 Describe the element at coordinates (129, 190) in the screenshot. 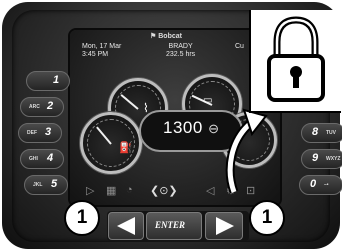

I see `gauge-small-icon: ◔` at that location.